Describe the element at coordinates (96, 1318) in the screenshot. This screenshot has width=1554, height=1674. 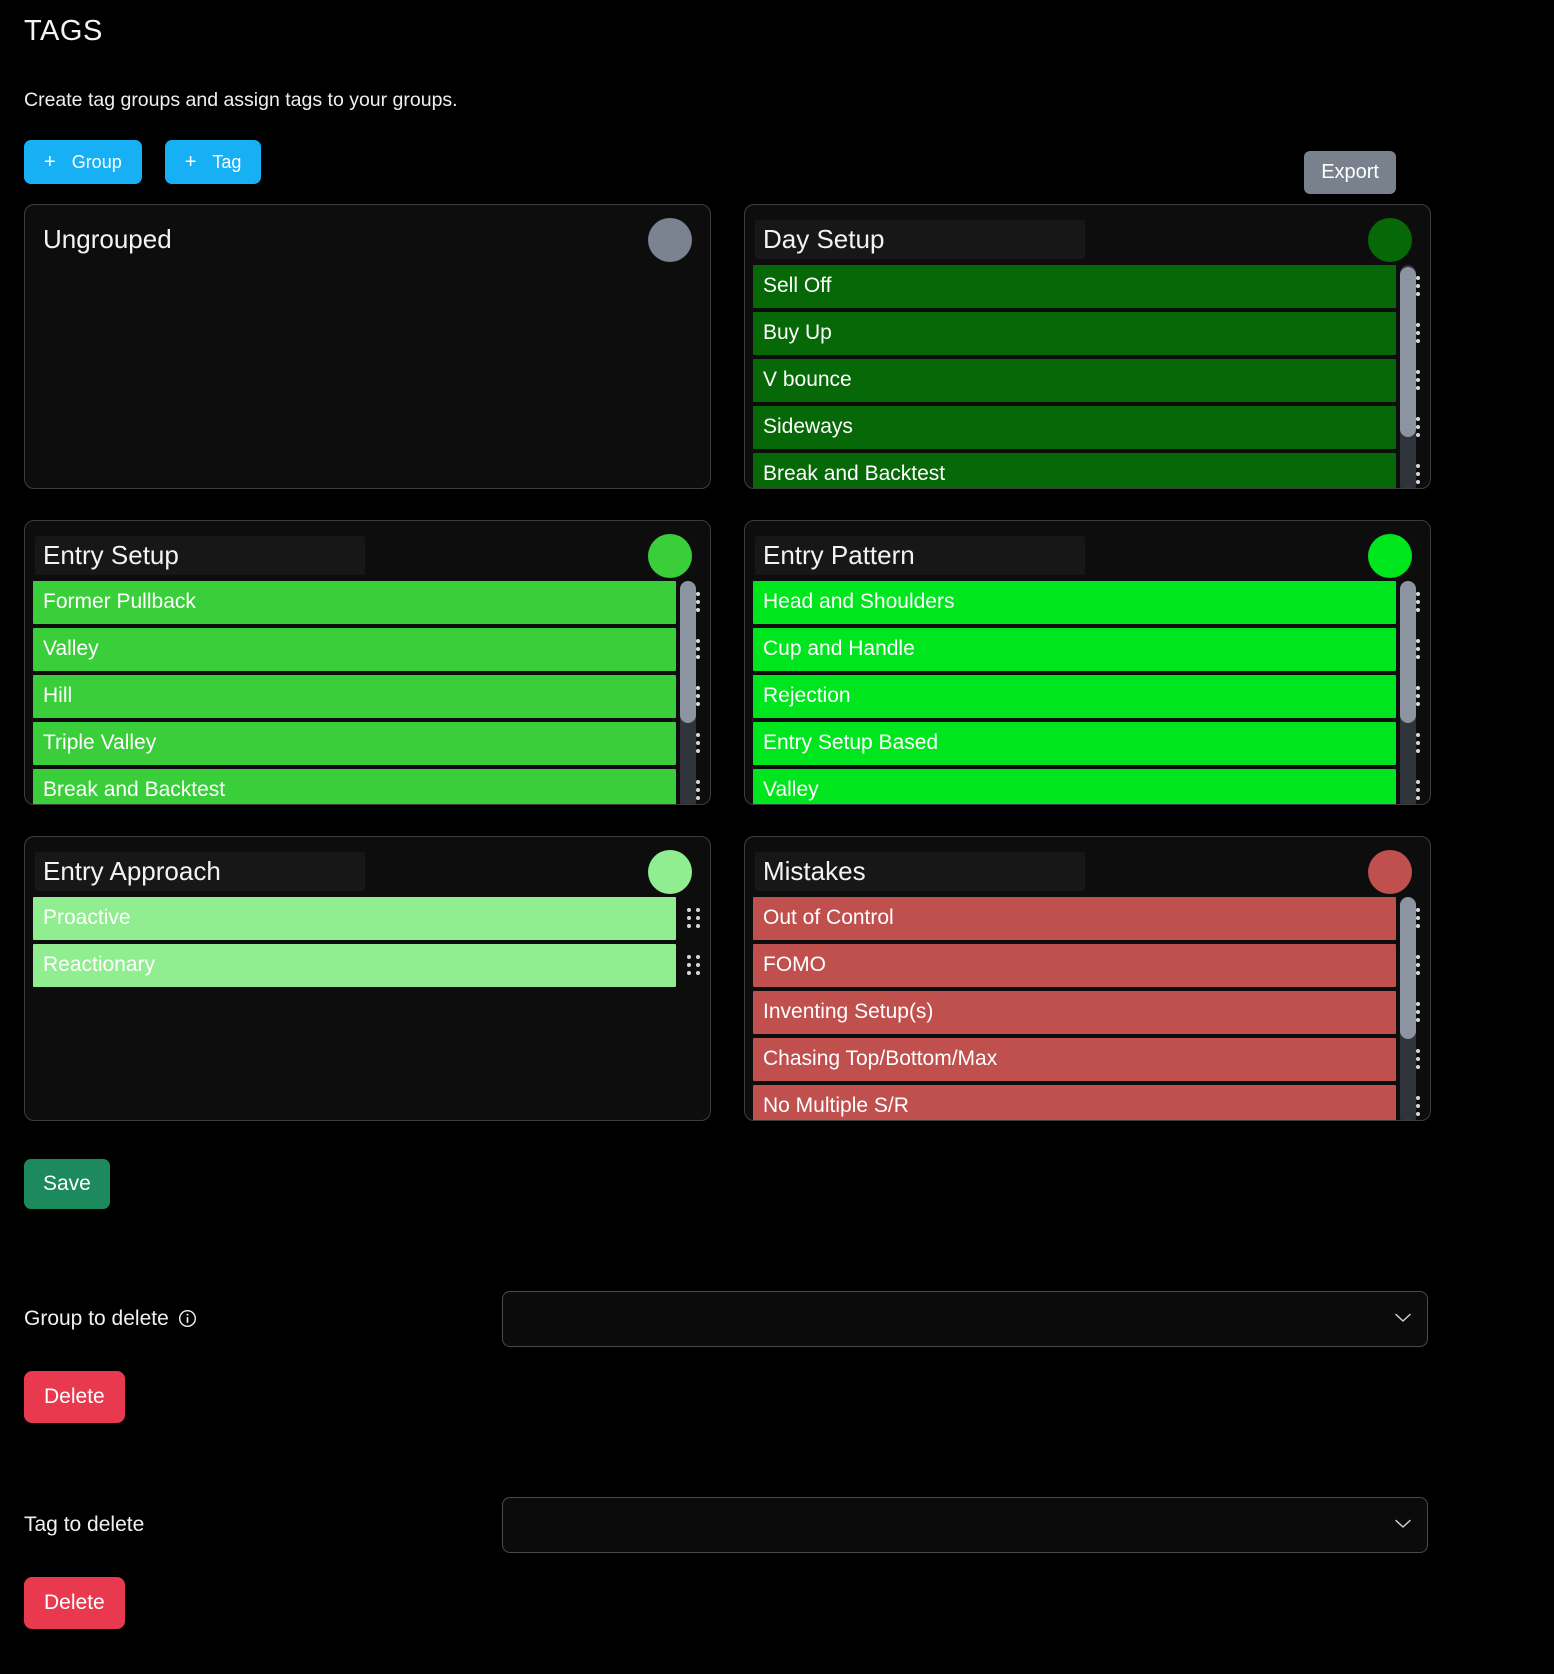
I see `group-to-delete-text: Group to delete` at that location.